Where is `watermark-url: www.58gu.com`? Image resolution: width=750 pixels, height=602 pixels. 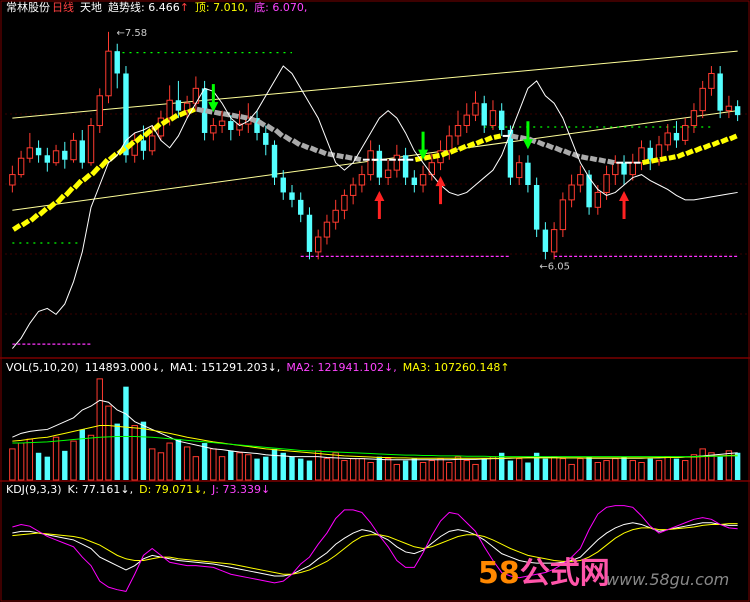 watermark-url: www.58gu.com is located at coordinates (668, 579).